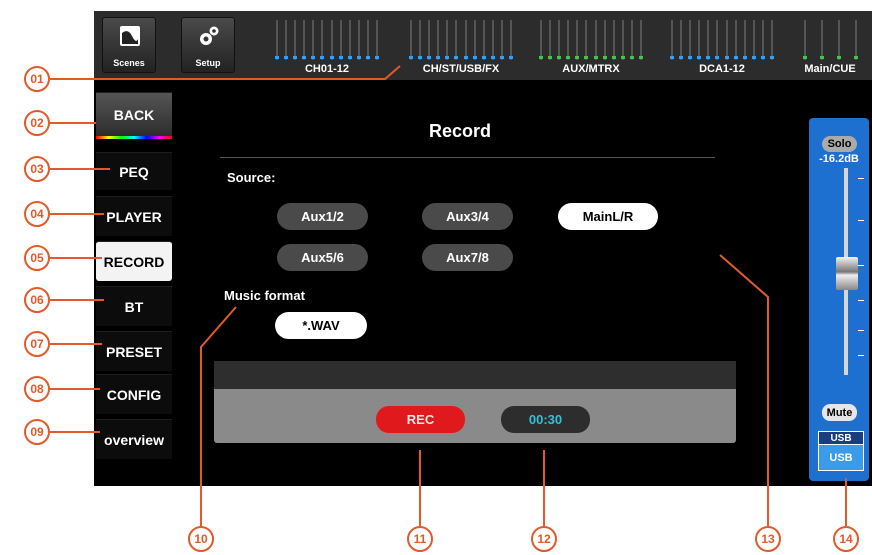  I want to click on mute-button: Mute, so click(839, 412).